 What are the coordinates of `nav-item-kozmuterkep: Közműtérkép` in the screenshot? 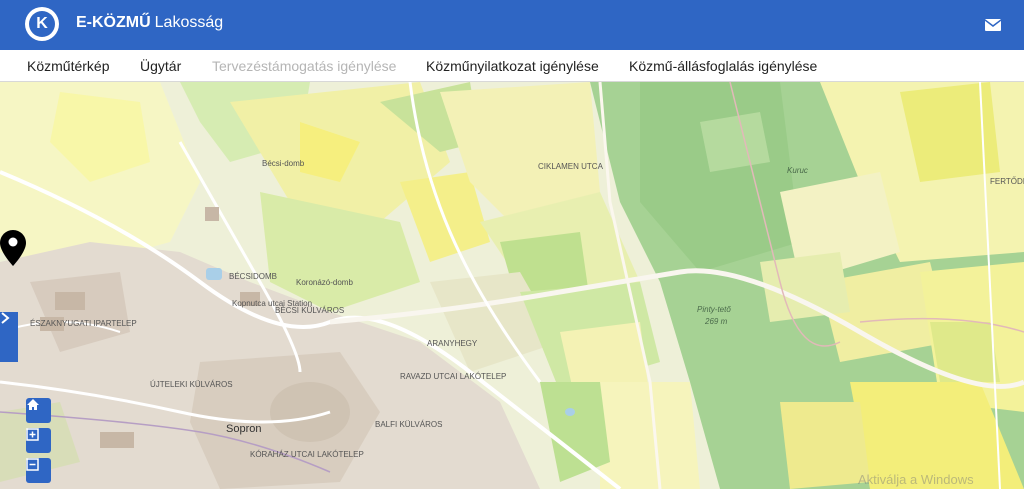 It's located at (68, 66).